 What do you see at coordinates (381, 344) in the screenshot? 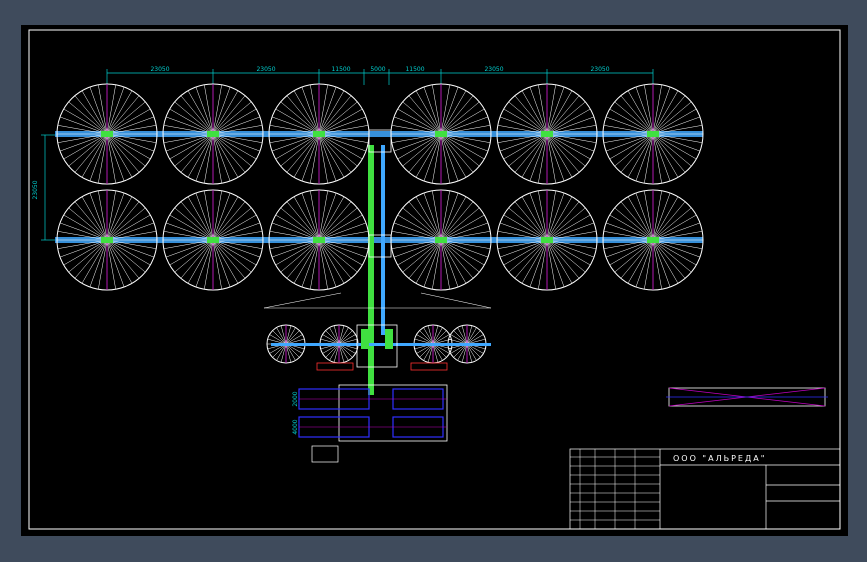
I see `secondary-pipe` at bounding box center [381, 344].